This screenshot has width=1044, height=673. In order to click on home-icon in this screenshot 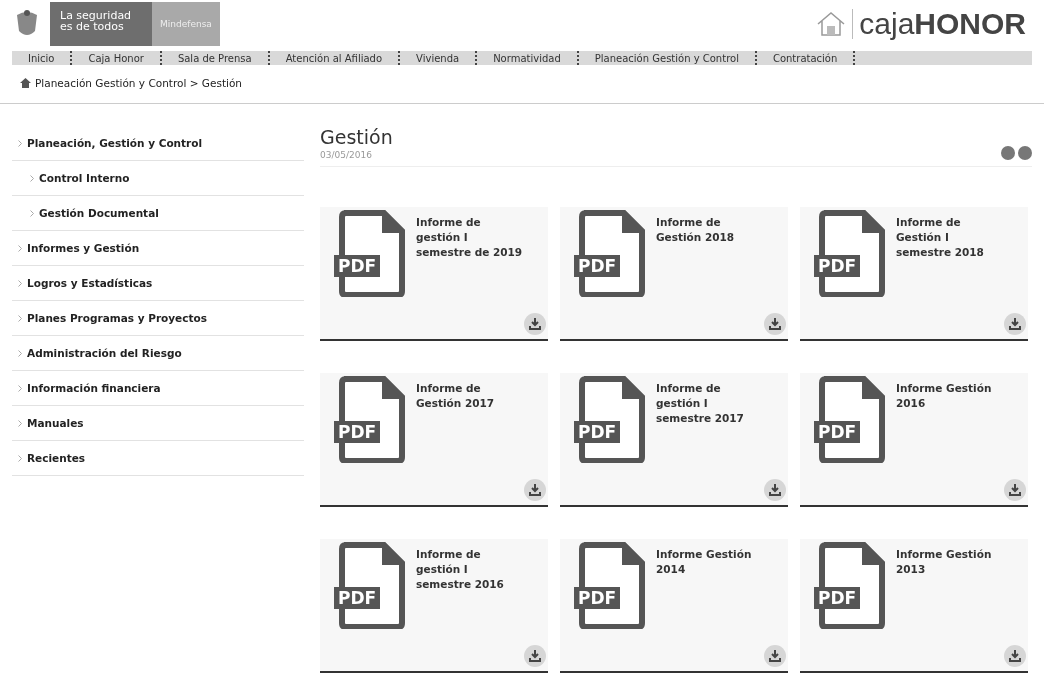, I will do `click(25, 83)`.